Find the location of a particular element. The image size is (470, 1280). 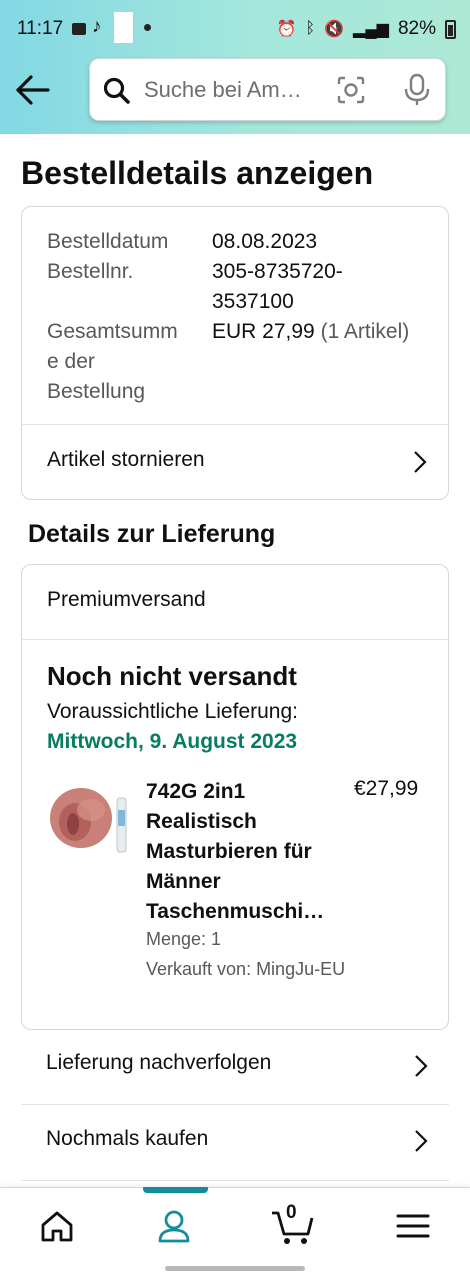

menu-icon is located at coordinates (413, 1226).